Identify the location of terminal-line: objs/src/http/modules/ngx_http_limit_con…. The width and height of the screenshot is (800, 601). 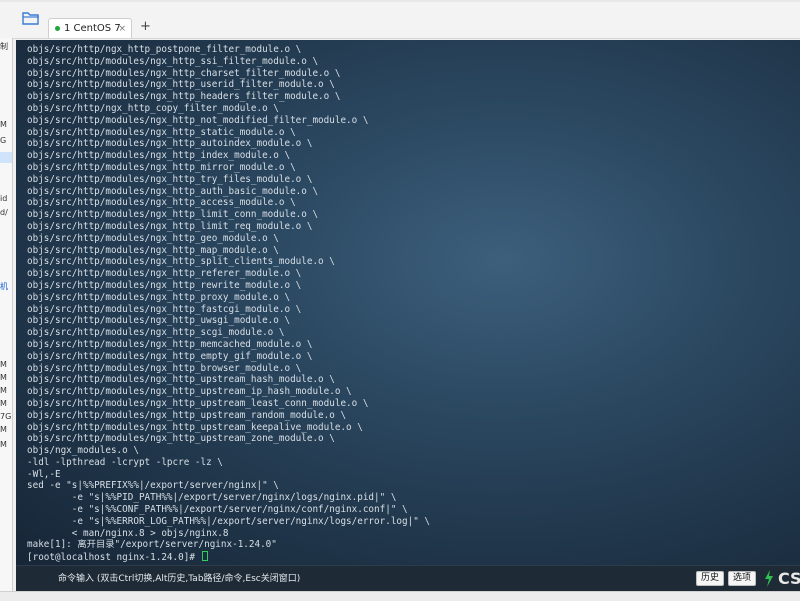
(173, 215).